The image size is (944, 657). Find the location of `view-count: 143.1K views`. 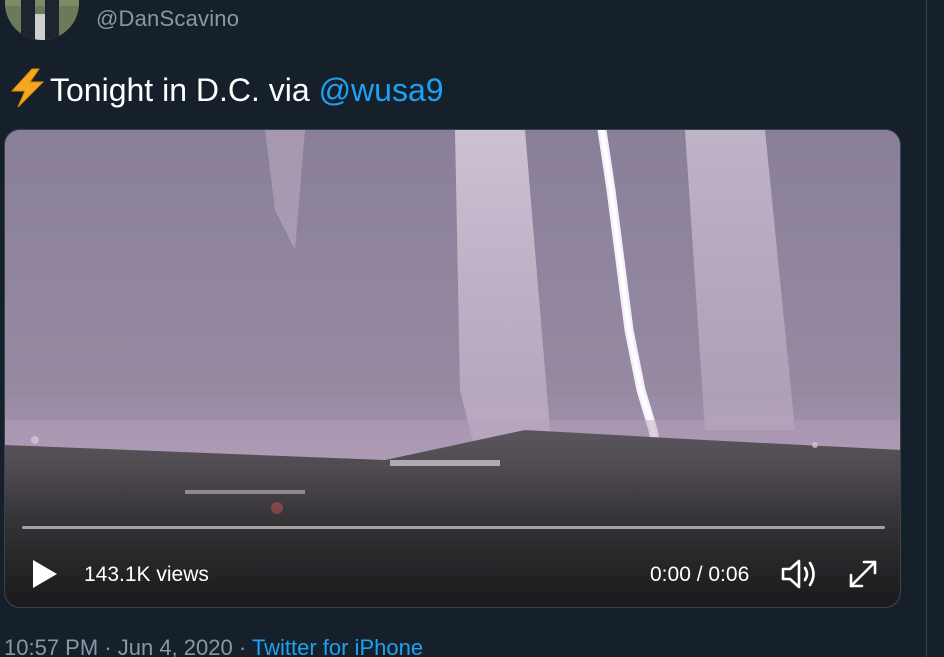

view-count: 143.1K views is located at coordinates (146, 574).